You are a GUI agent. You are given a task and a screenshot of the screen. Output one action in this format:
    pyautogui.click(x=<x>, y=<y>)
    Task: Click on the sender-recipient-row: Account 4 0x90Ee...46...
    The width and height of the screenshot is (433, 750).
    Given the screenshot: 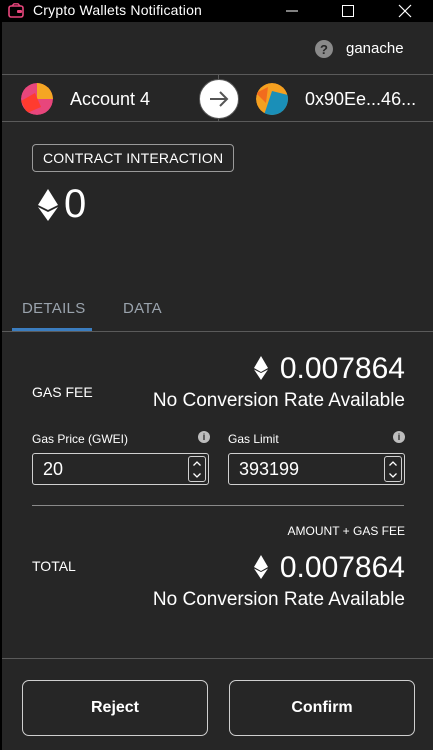 What is the action you would take?
    pyautogui.click(x=217, y=98)
    